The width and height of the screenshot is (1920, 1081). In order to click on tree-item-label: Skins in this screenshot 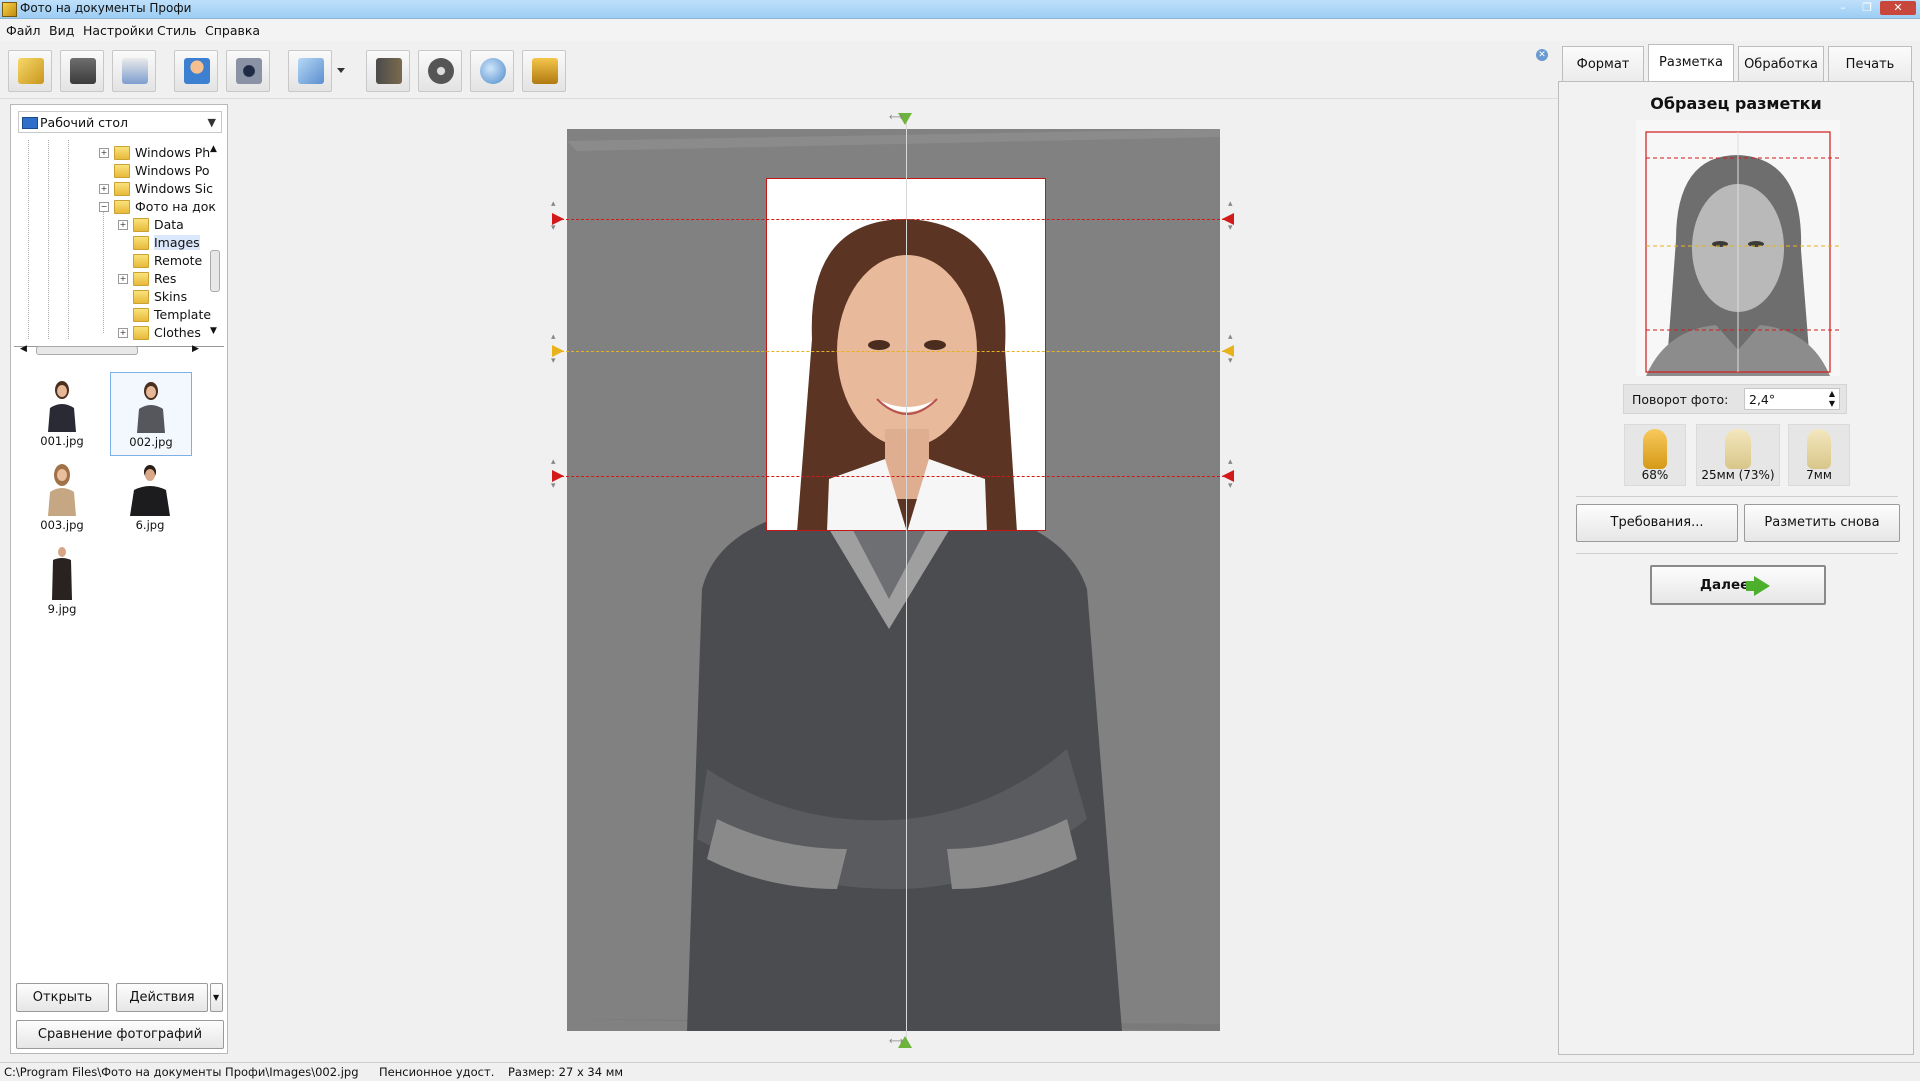, I will do `click(171, 296)`.